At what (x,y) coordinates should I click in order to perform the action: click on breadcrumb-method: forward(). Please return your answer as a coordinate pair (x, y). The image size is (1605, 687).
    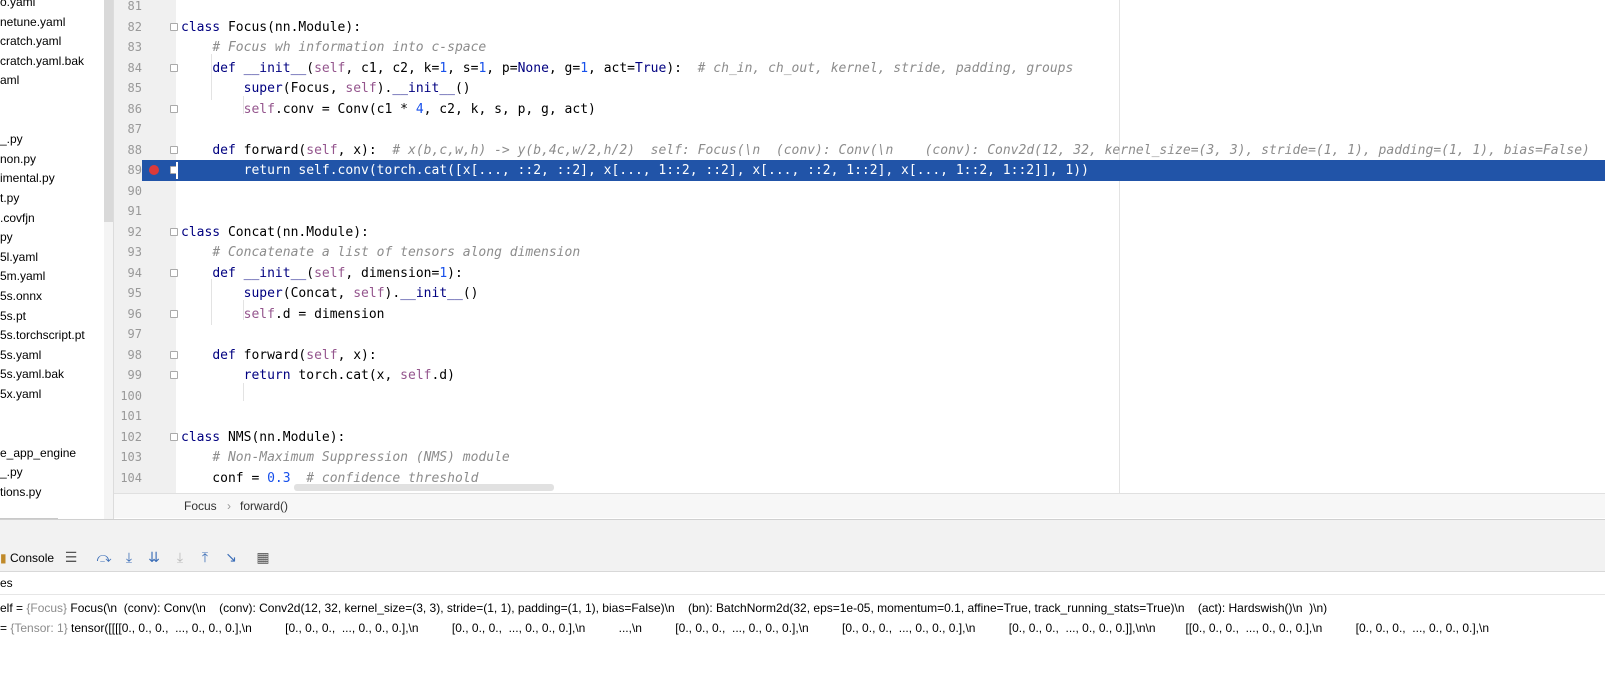
    Looking at the image, I should click on (264, 506).